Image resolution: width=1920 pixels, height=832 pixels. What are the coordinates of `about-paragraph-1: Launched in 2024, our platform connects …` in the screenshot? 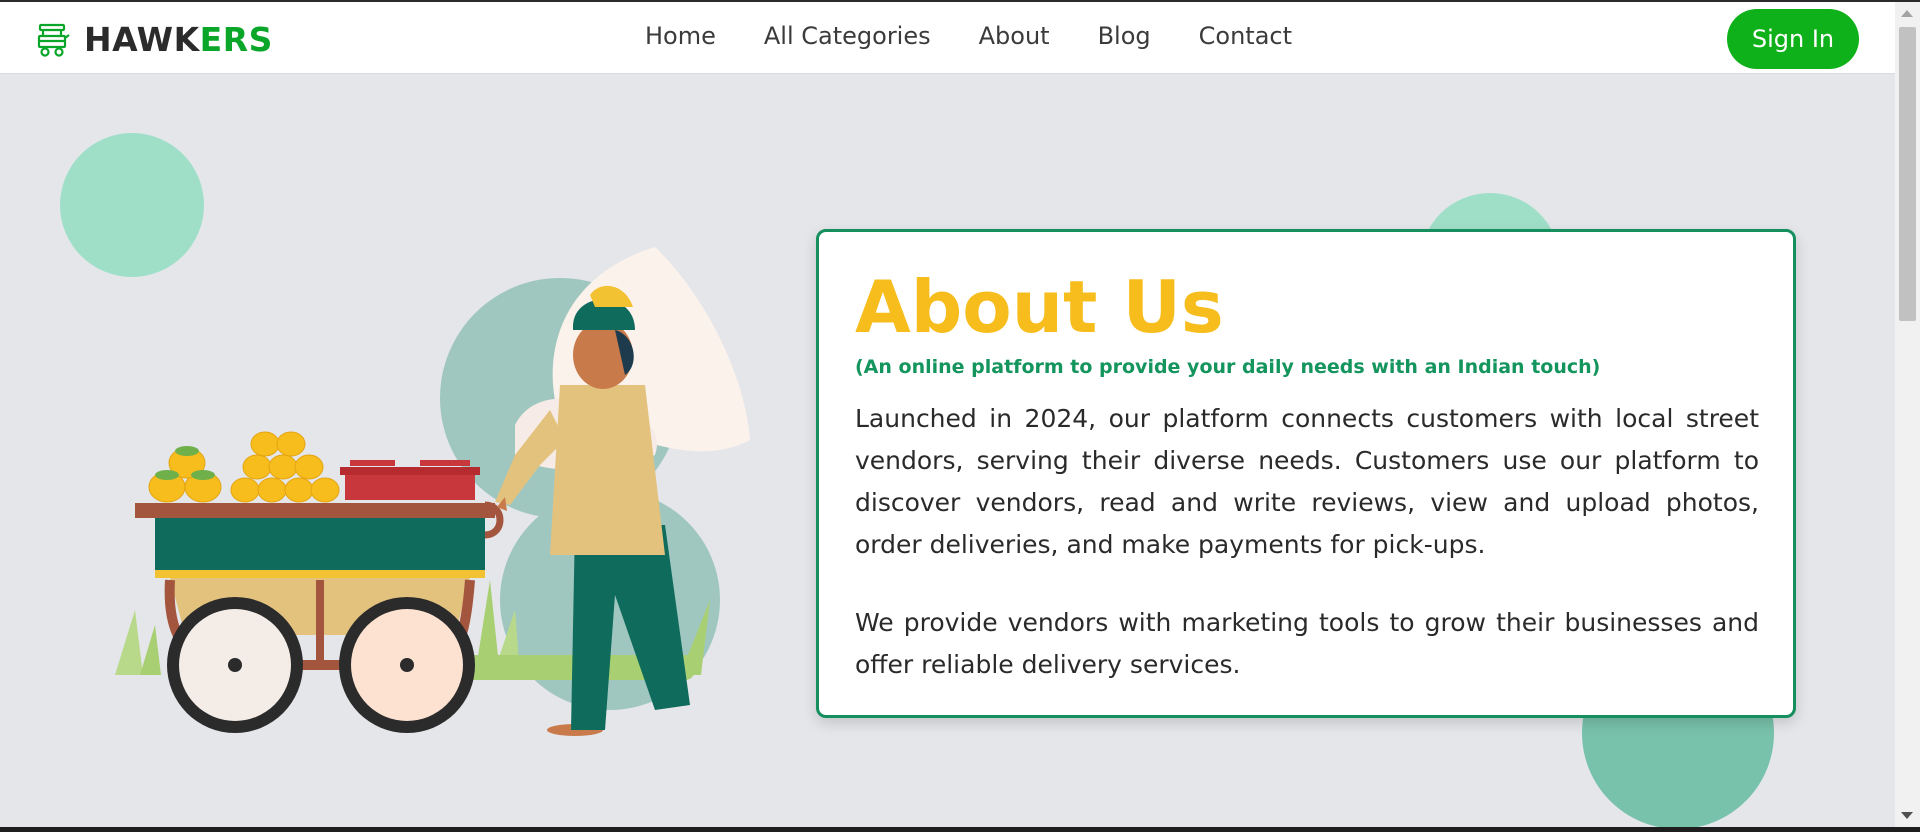 It's located at (1307, 481).